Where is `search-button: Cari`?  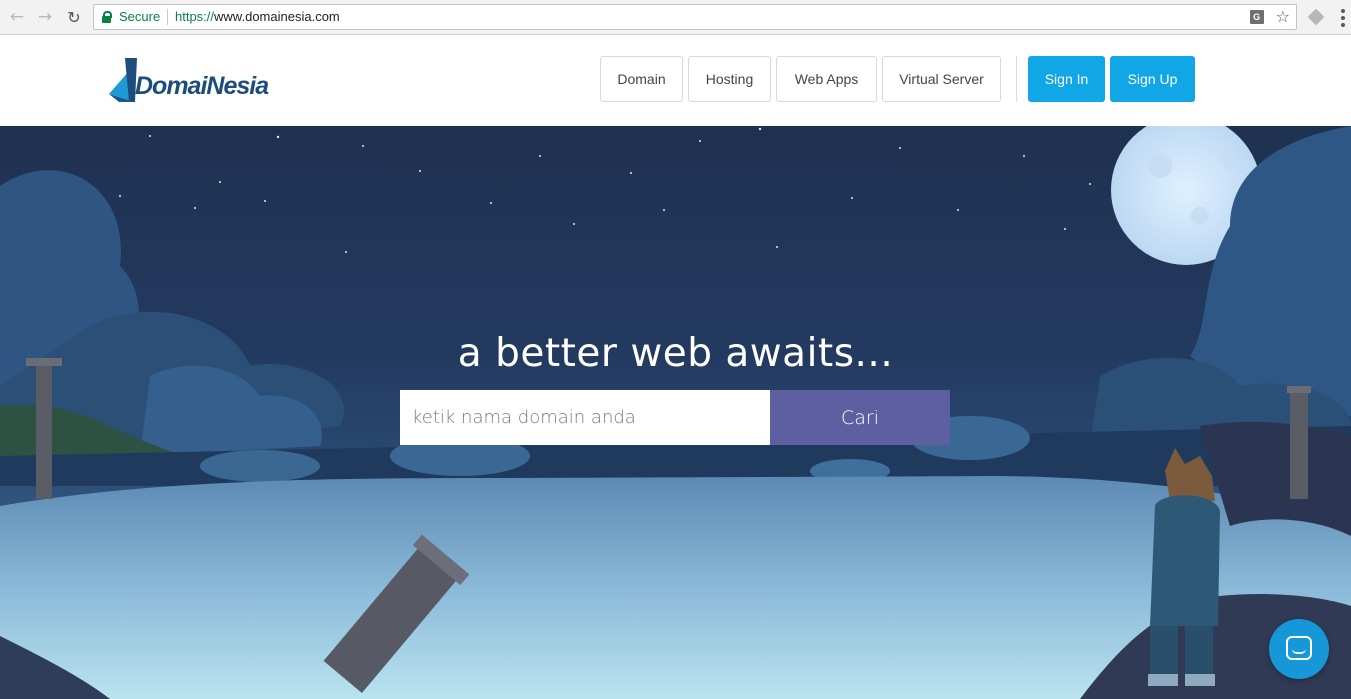 search-button: Cari is located at coordinates (860, 417).